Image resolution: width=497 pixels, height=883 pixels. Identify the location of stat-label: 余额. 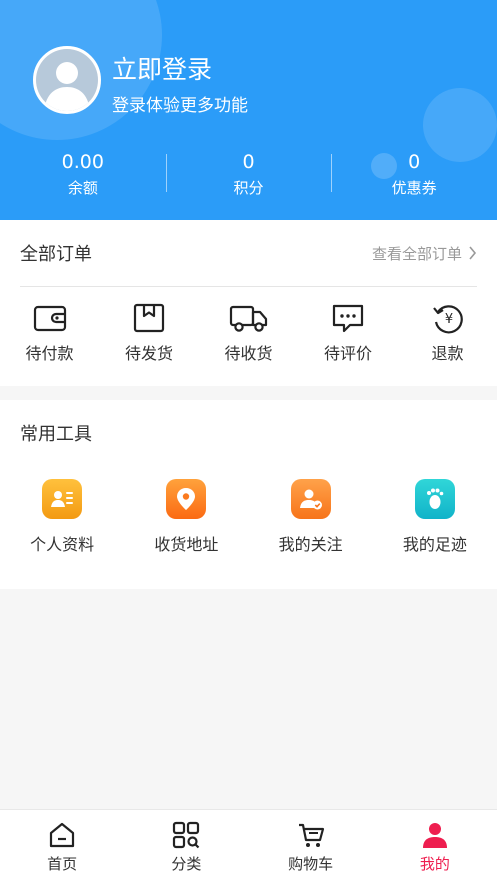
(82, 188).